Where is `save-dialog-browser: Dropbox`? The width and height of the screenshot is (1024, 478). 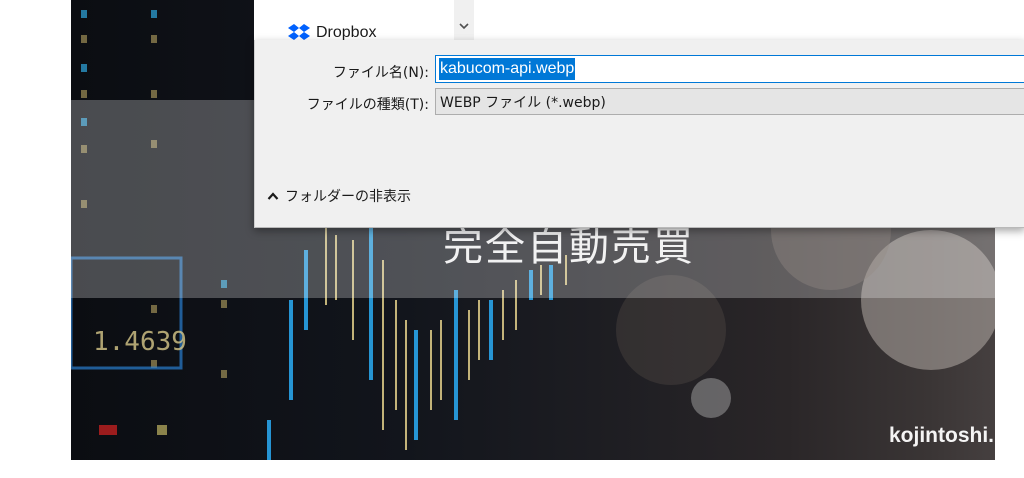
save-dialog-browser: Dropbox is located at coordinates (639, 20).